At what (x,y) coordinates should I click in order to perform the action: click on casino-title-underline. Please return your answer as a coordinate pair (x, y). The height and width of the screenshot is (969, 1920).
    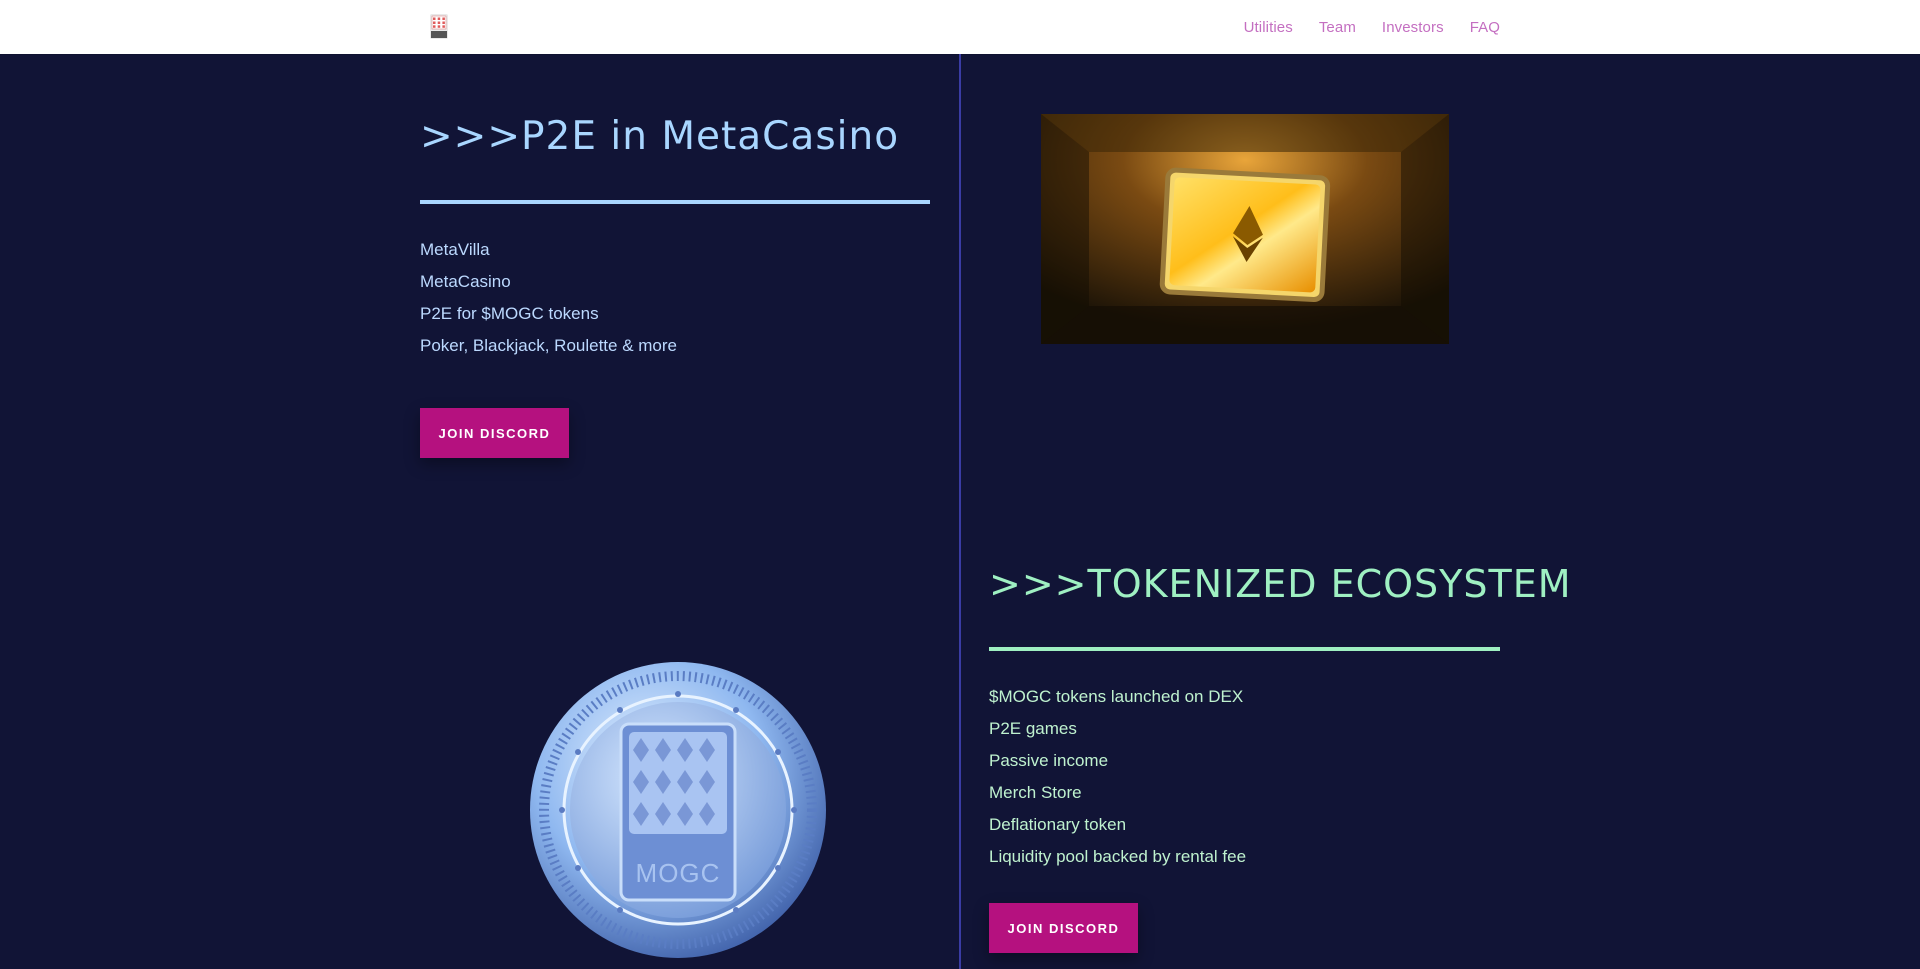
    Looking at the image, I should click on (675, 202).